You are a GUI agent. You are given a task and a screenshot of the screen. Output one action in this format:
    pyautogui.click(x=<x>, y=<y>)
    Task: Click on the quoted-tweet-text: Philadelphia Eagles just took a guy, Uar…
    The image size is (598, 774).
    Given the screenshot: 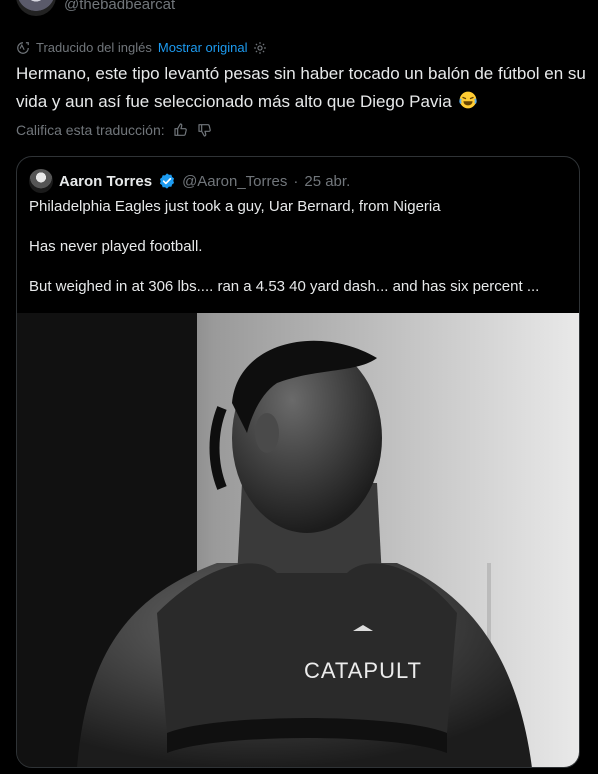 What is the action you would take?
    pyautogui.click(x=284, y=246)
    